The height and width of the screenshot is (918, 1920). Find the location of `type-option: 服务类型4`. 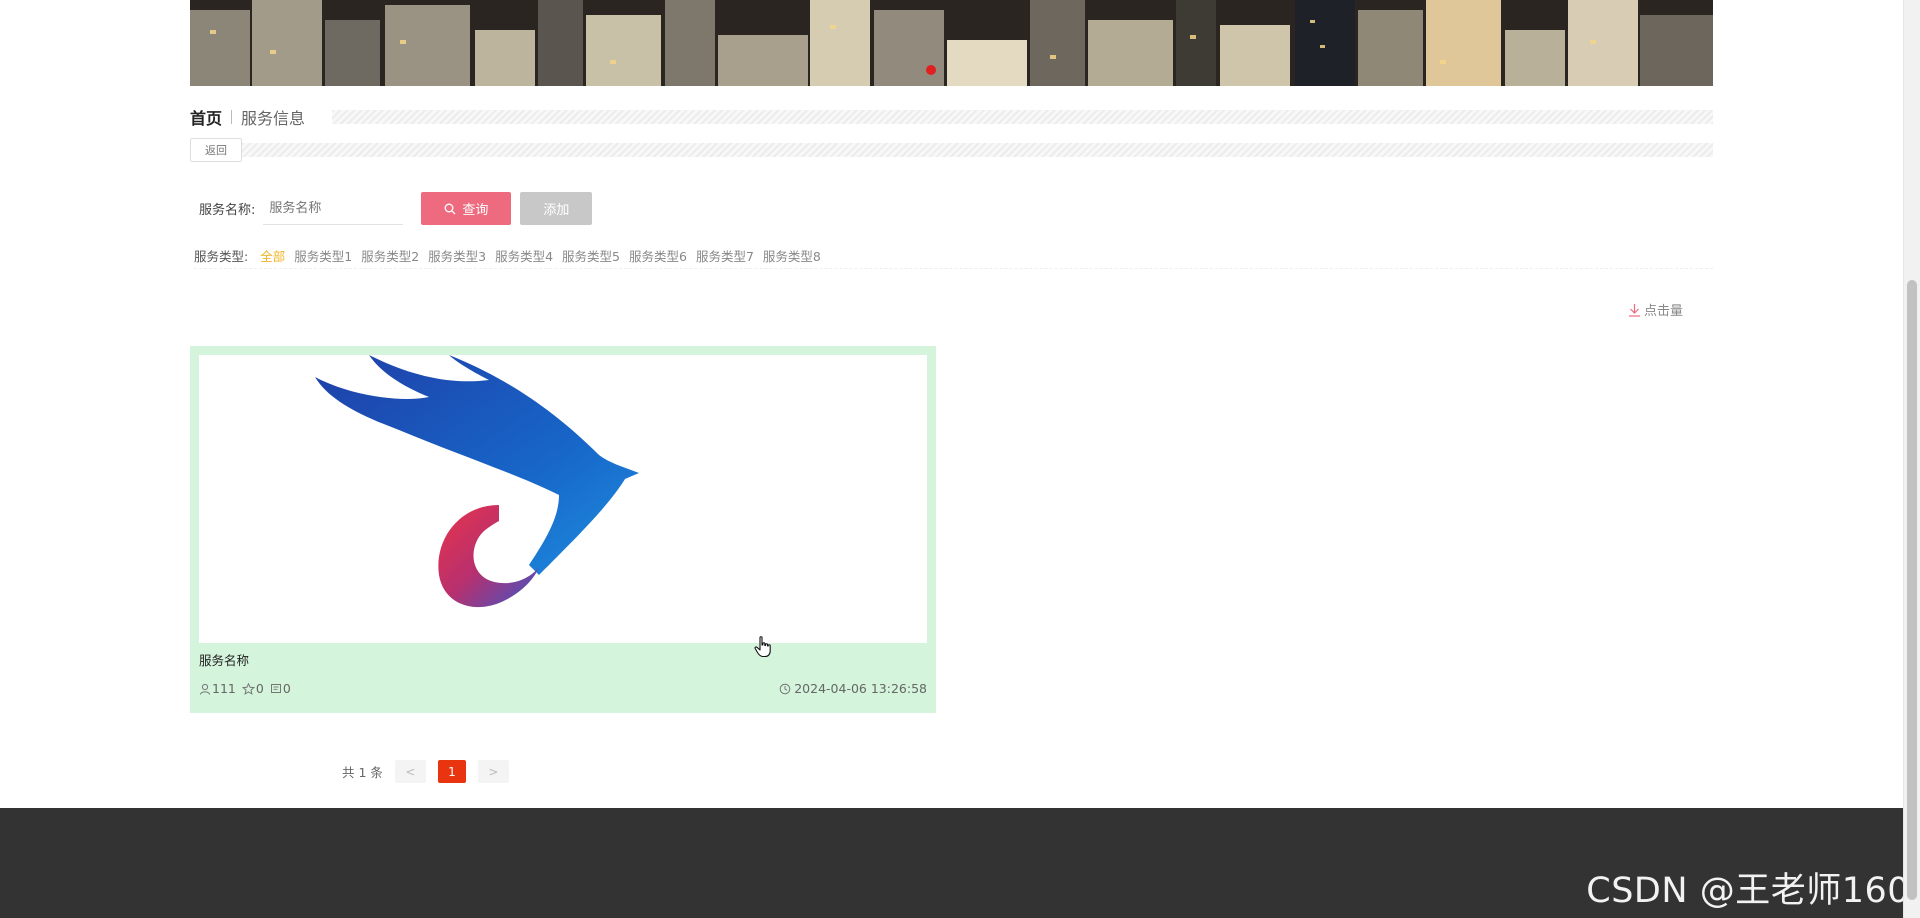

type-option: 服务类型4 is located at coordinates (524, 255).